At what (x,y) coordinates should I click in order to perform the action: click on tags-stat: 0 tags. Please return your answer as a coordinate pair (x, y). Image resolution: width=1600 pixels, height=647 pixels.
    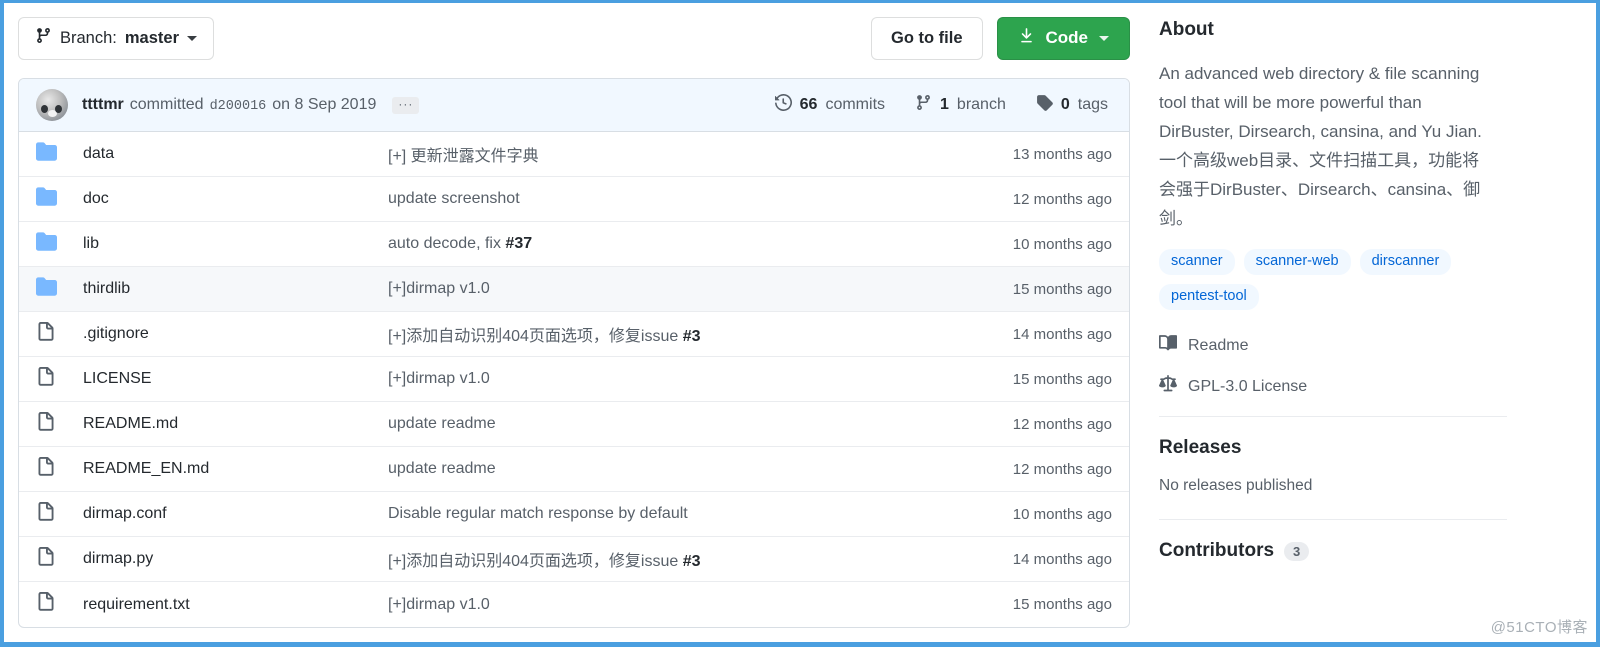
    Looking at the image, I should click on (1072, 105).